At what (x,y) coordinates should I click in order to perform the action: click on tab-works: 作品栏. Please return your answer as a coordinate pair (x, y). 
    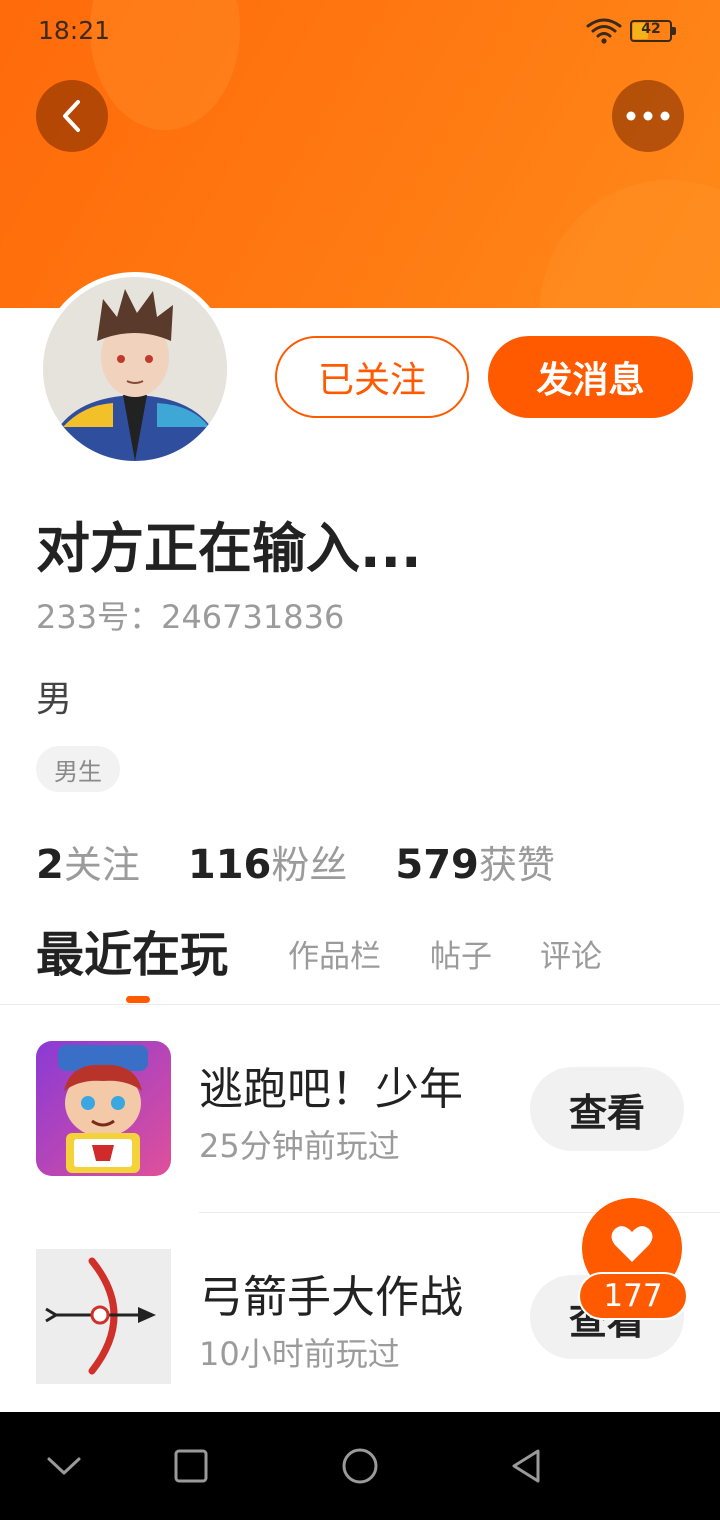
    Looking at the image, I should click on (334, 957).